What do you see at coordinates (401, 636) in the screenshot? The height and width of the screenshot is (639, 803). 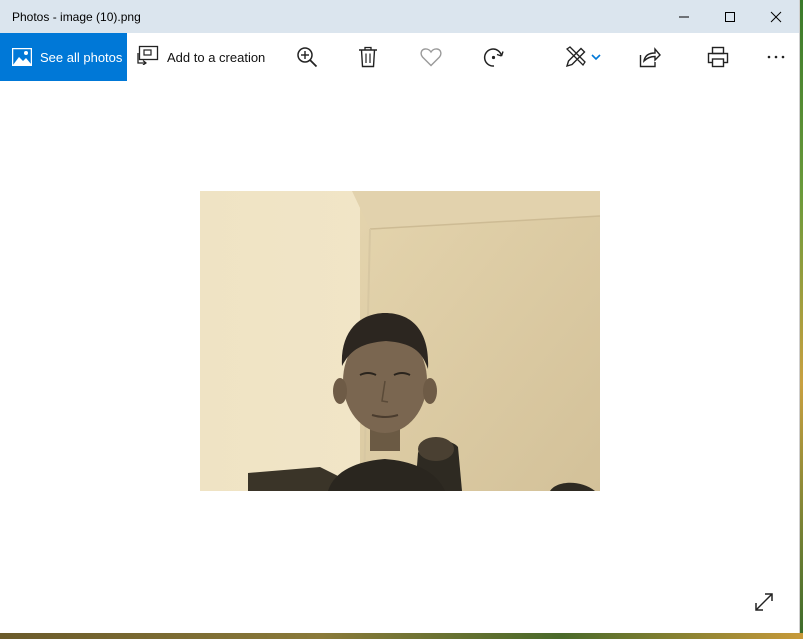 I see `desktop-wallpaper-bottom` at bounding box center [401, 636].